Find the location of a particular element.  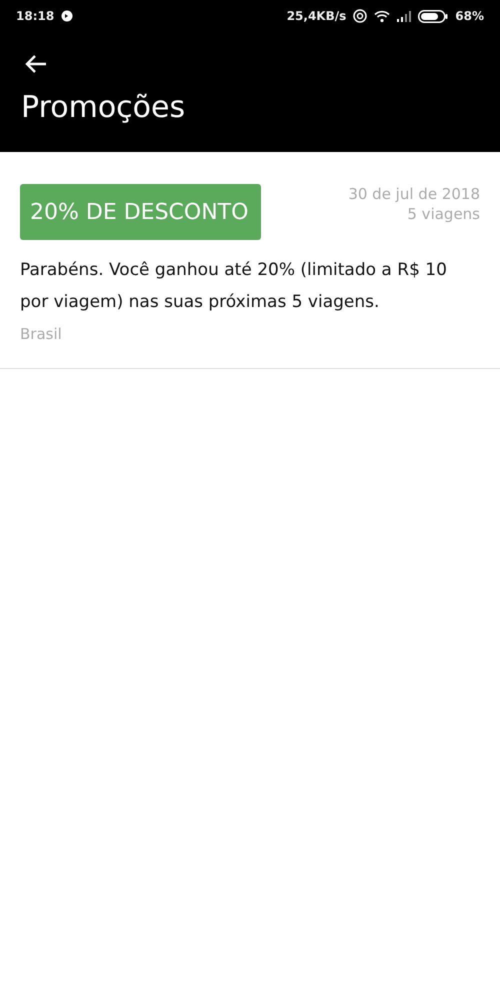

promotion-description: Parabéns. Você ganhou até 20% (limitado a R$ 10 por viagem) nas suas próximas 5 viagens. is located at coordinates (234, 286).